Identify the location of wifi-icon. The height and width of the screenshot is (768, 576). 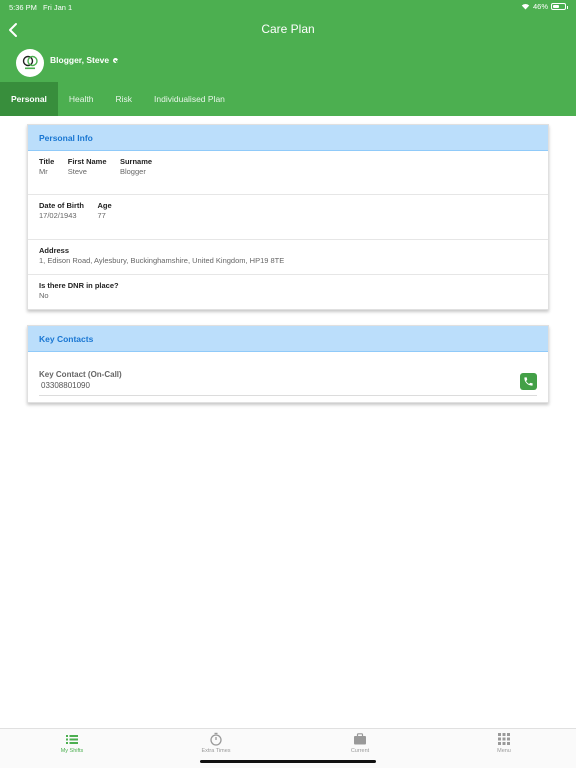
(525, 6).